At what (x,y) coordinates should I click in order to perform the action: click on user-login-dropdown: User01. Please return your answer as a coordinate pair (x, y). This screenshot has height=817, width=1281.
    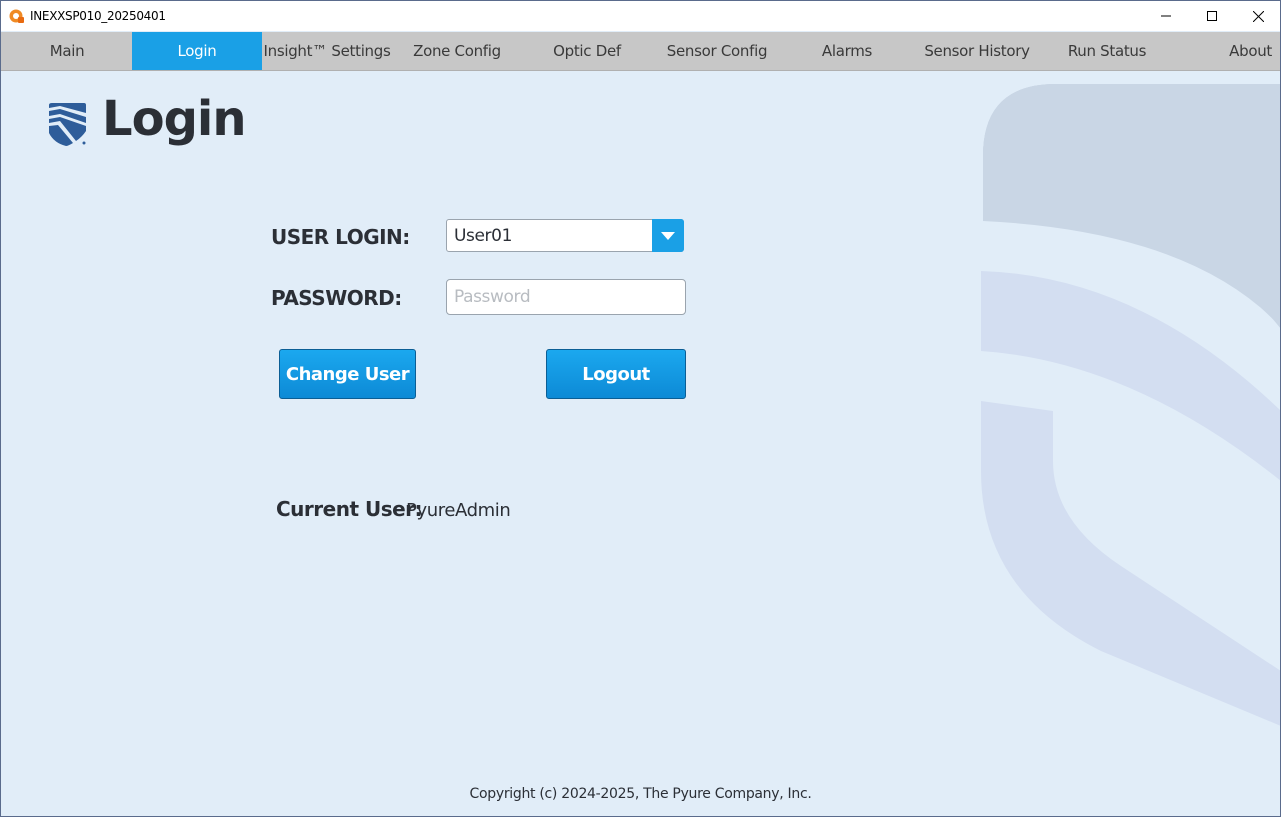
    Looking at the image, I should click on (565, 235).